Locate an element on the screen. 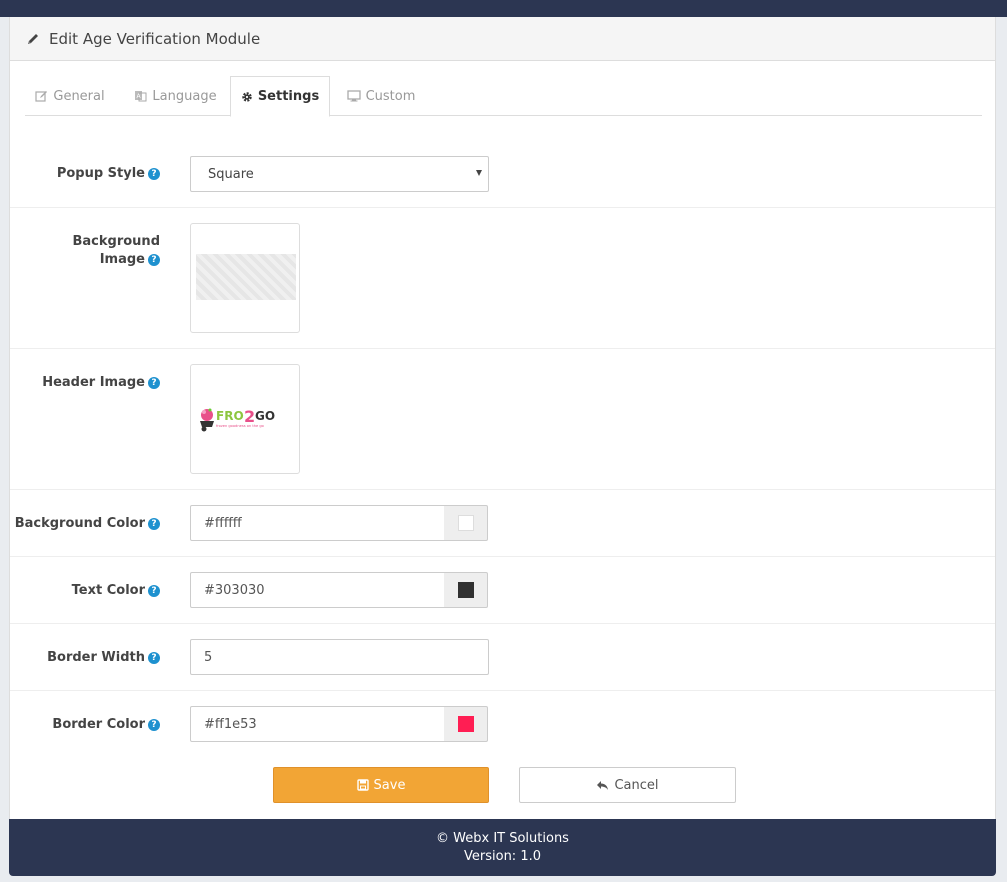 The width and height of the screenshot is (1007, 882). background-color-picker is located at coordinates (466, 523).